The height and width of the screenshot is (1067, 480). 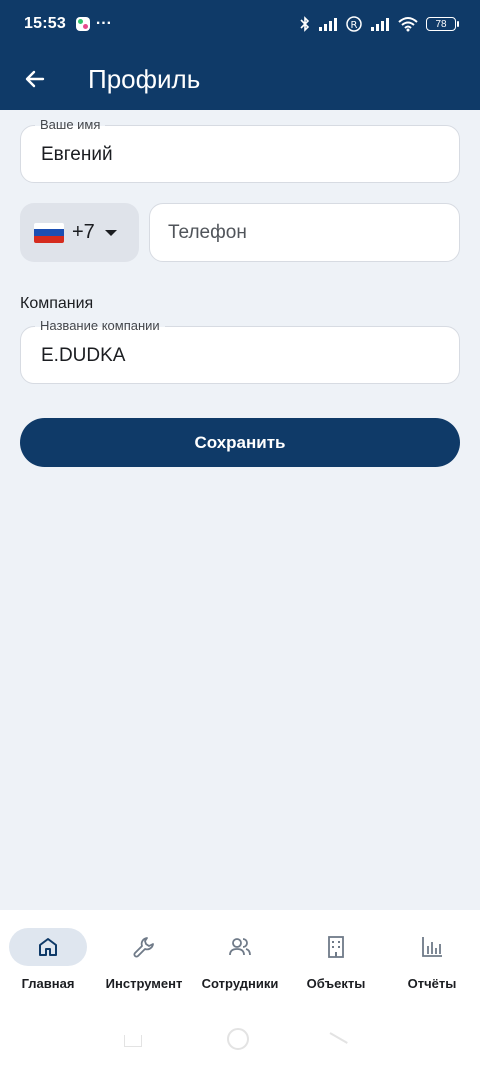 I want to click on nav-label-employees: Сотрудники, so click(x=240, y=983).